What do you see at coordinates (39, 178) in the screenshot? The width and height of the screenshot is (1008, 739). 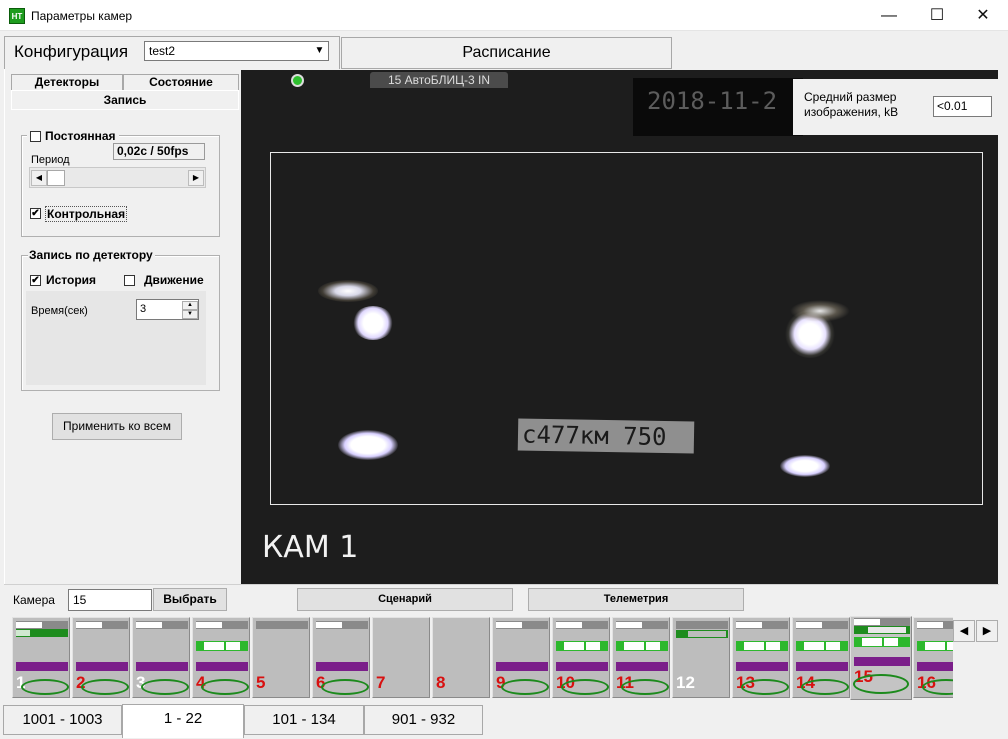 I see `scroll-left-icon: ◀` at bounding box center [39, 178].